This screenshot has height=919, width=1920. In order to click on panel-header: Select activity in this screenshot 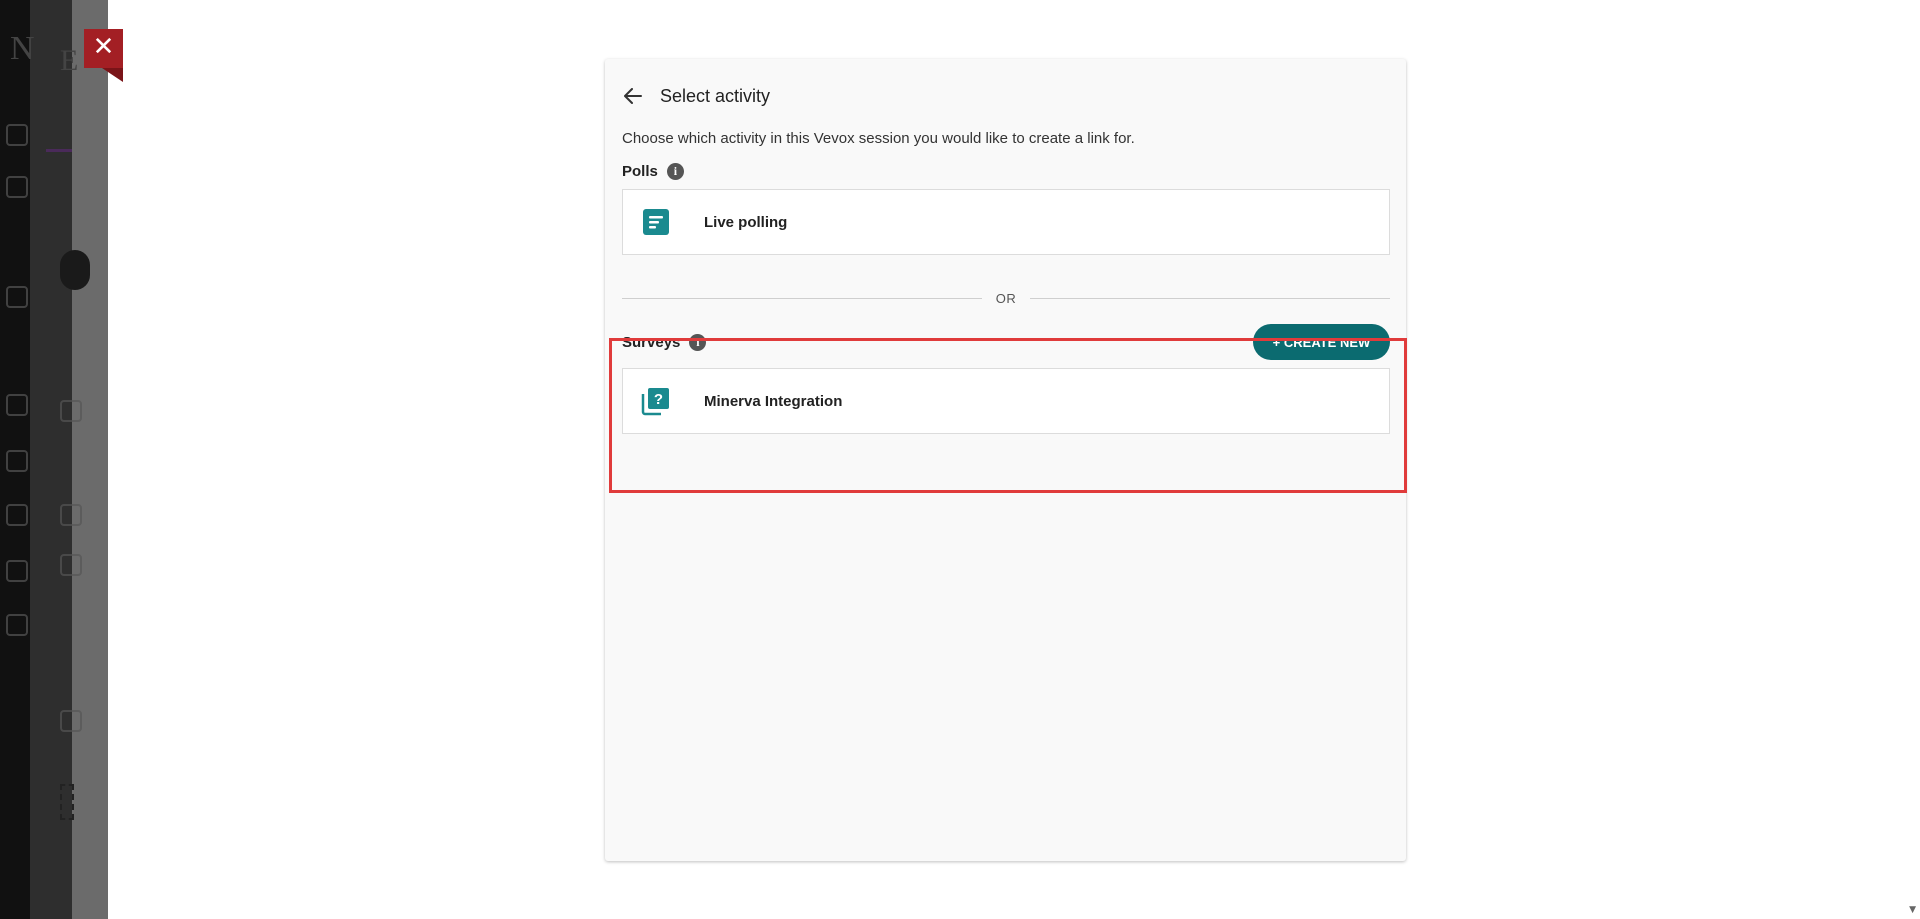, I will do `click(695, 96)`.